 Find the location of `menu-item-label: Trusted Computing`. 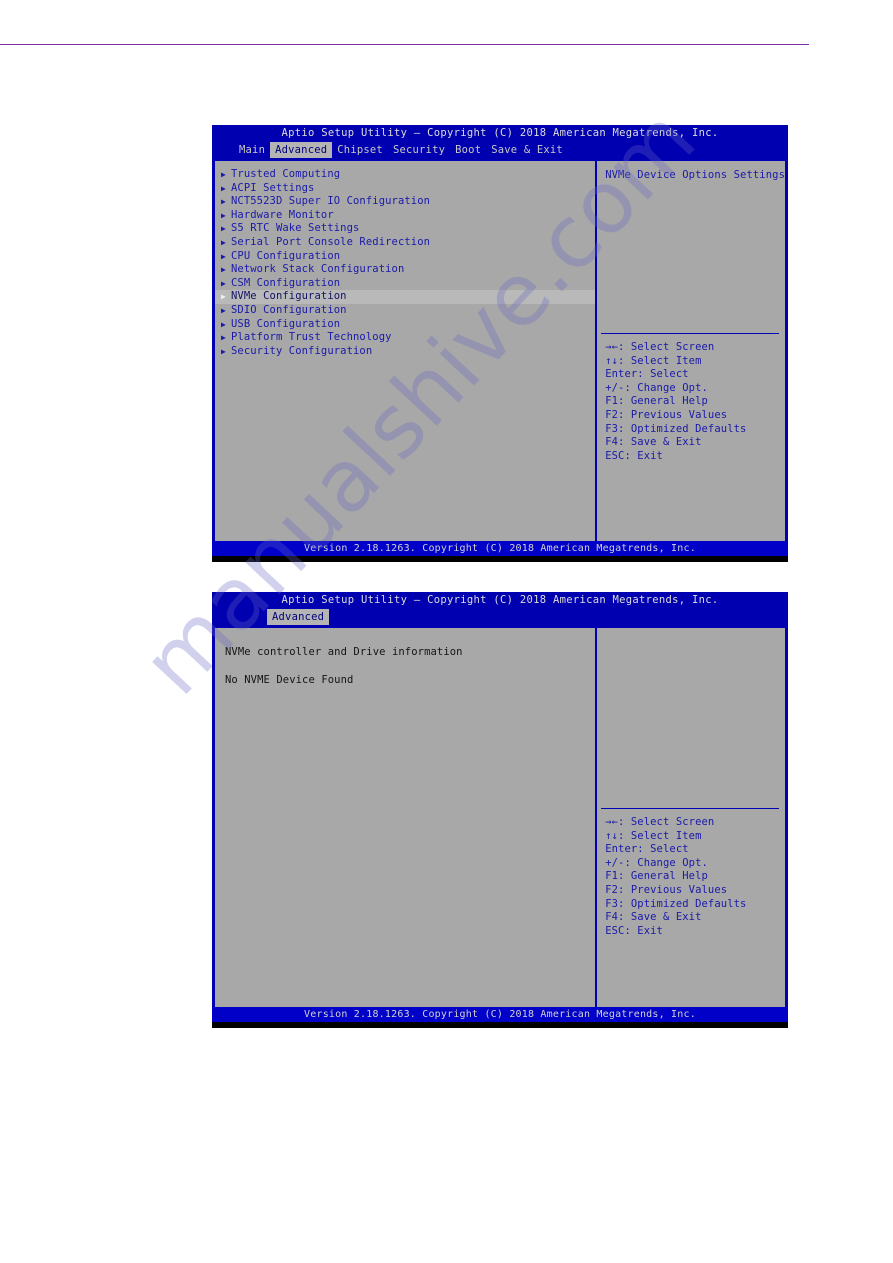

menu-item-label: Trusted Computing is located at coordinates (286, 174).